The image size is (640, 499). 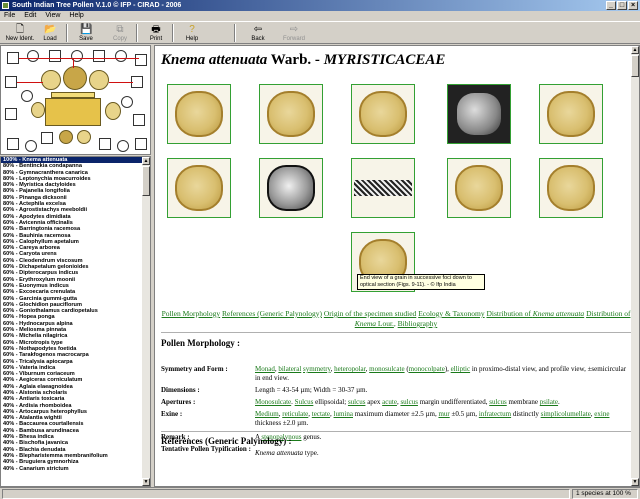 What do you see at coordinates (566, 414) in the screenshot?
I see `term-simplicolumellate: simplicolumellate` at bounding box center [566, 414].